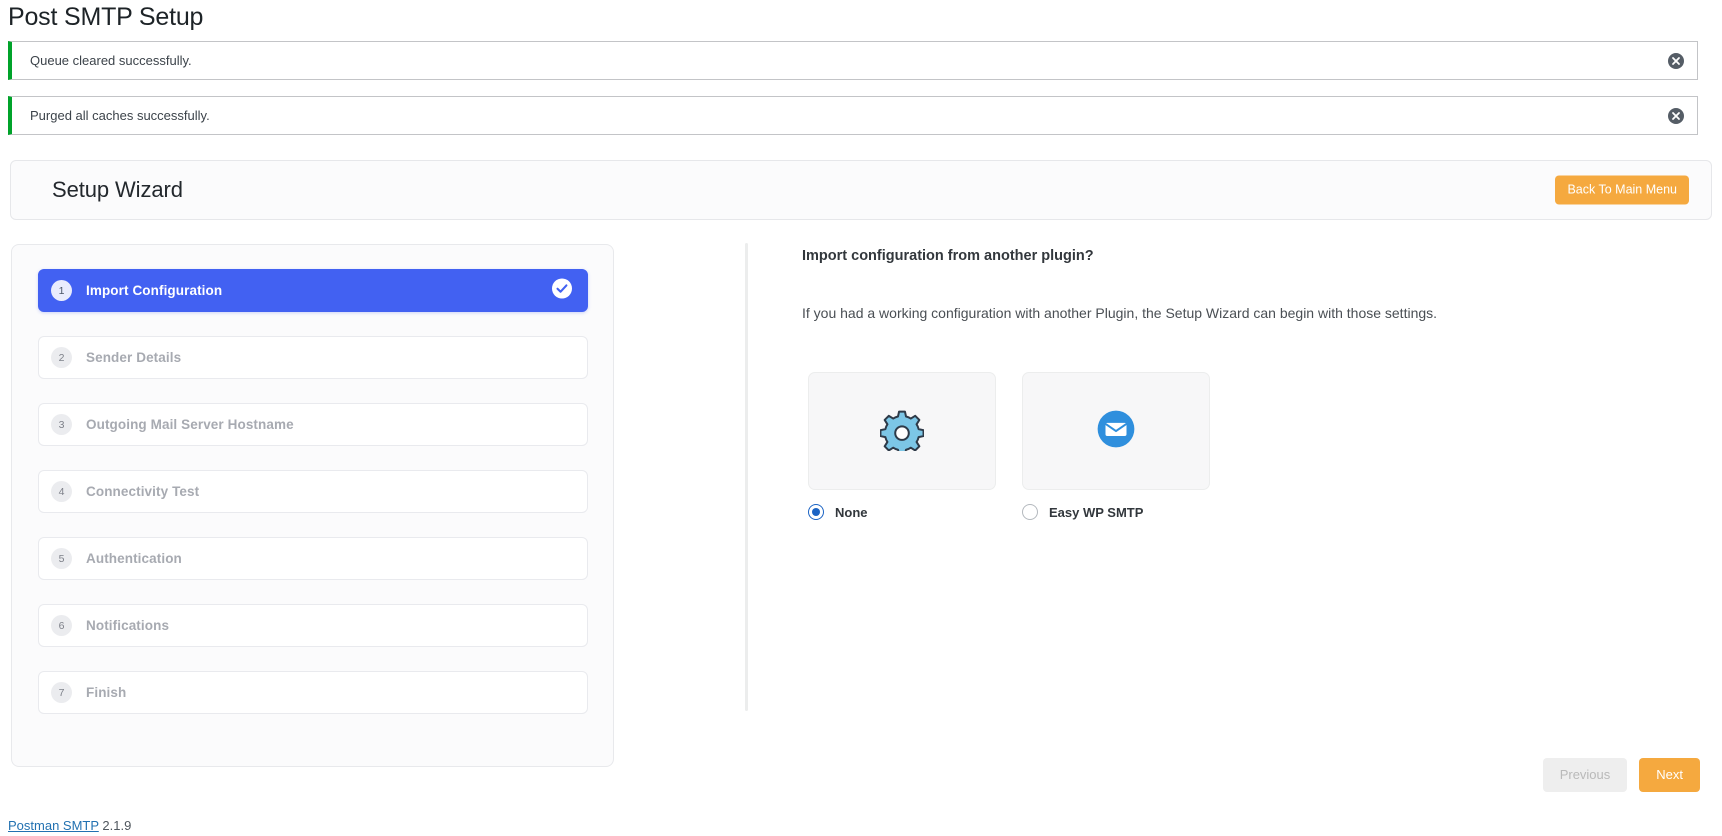  Describe the element at coordinates (143, 491) in the screenshot. I see `step-label: Connectivity Test` at that location.